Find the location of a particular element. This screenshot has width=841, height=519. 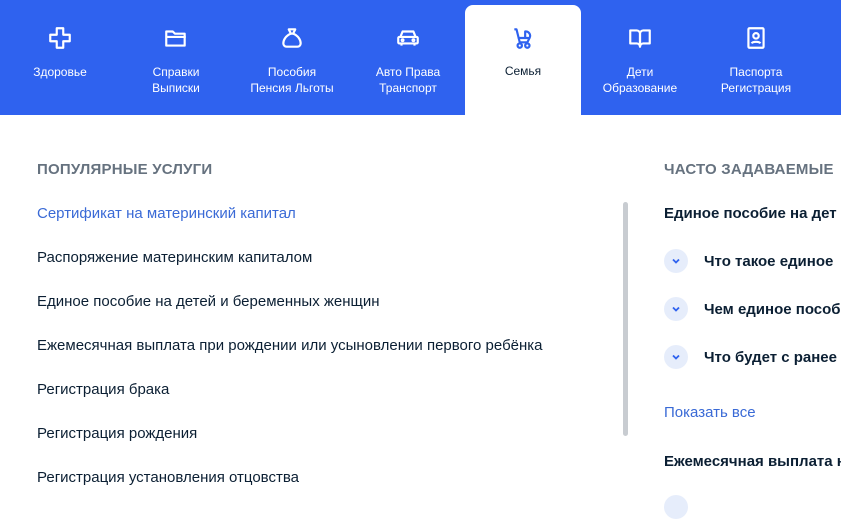

passport-icon is located at coordinates (756, 38).